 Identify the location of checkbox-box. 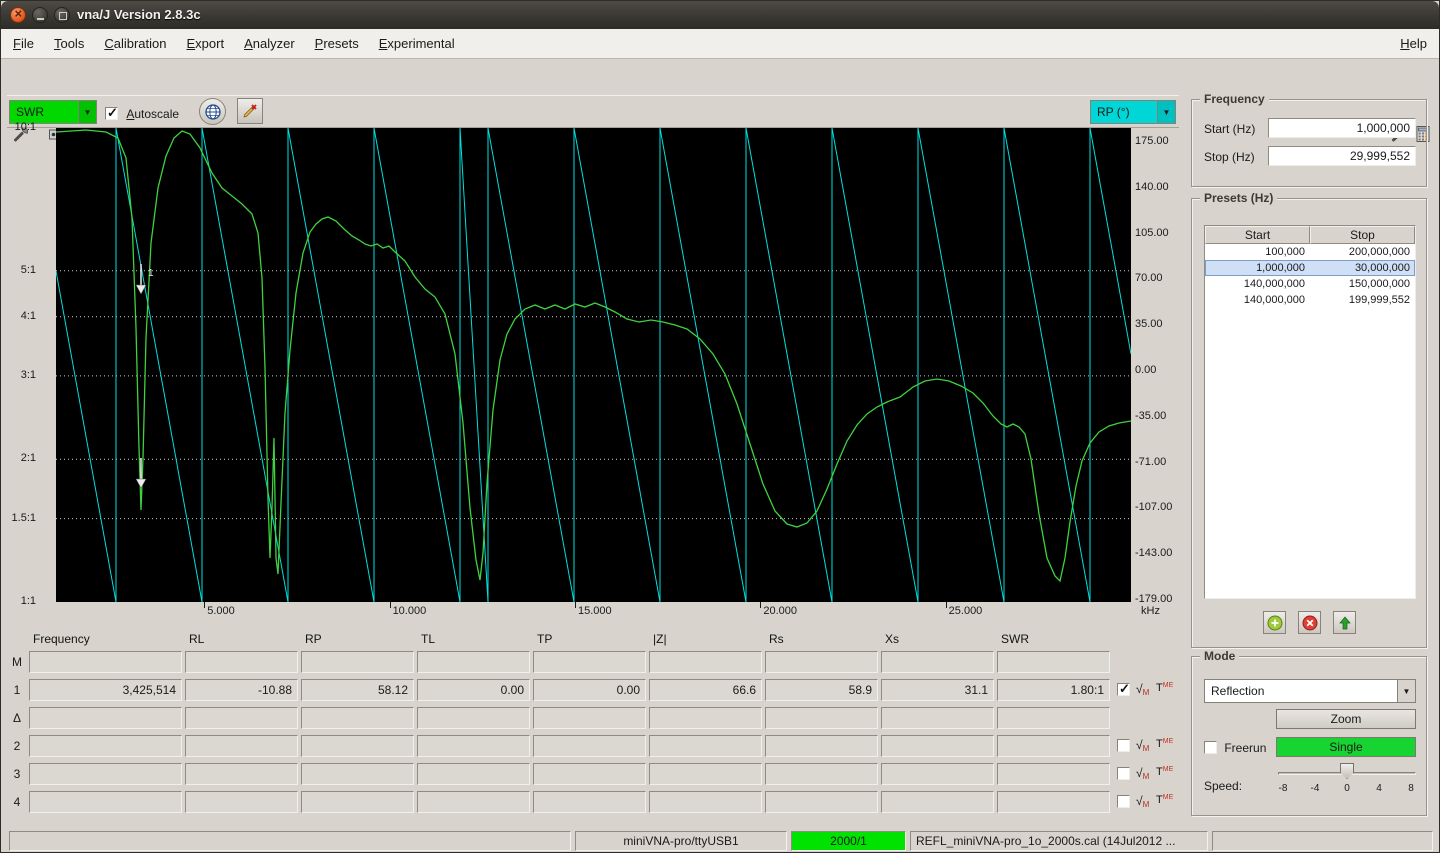
(1210, 748).